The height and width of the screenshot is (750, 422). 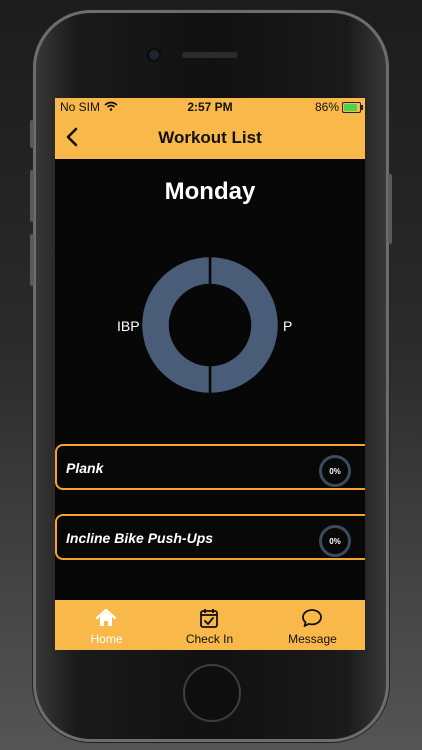 What do you see at coordinates (128, 326) in the screenshot?
I see `chart-label-ibp: IBP` at bounding box center [128, 326].